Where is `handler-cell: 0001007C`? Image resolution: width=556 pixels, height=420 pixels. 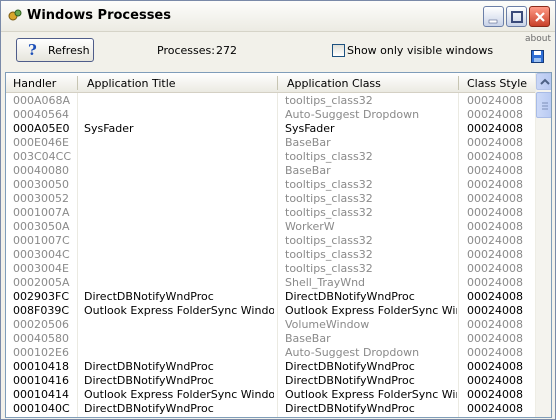 handler-cell: 0001007C is located at coordinates (41, 240).